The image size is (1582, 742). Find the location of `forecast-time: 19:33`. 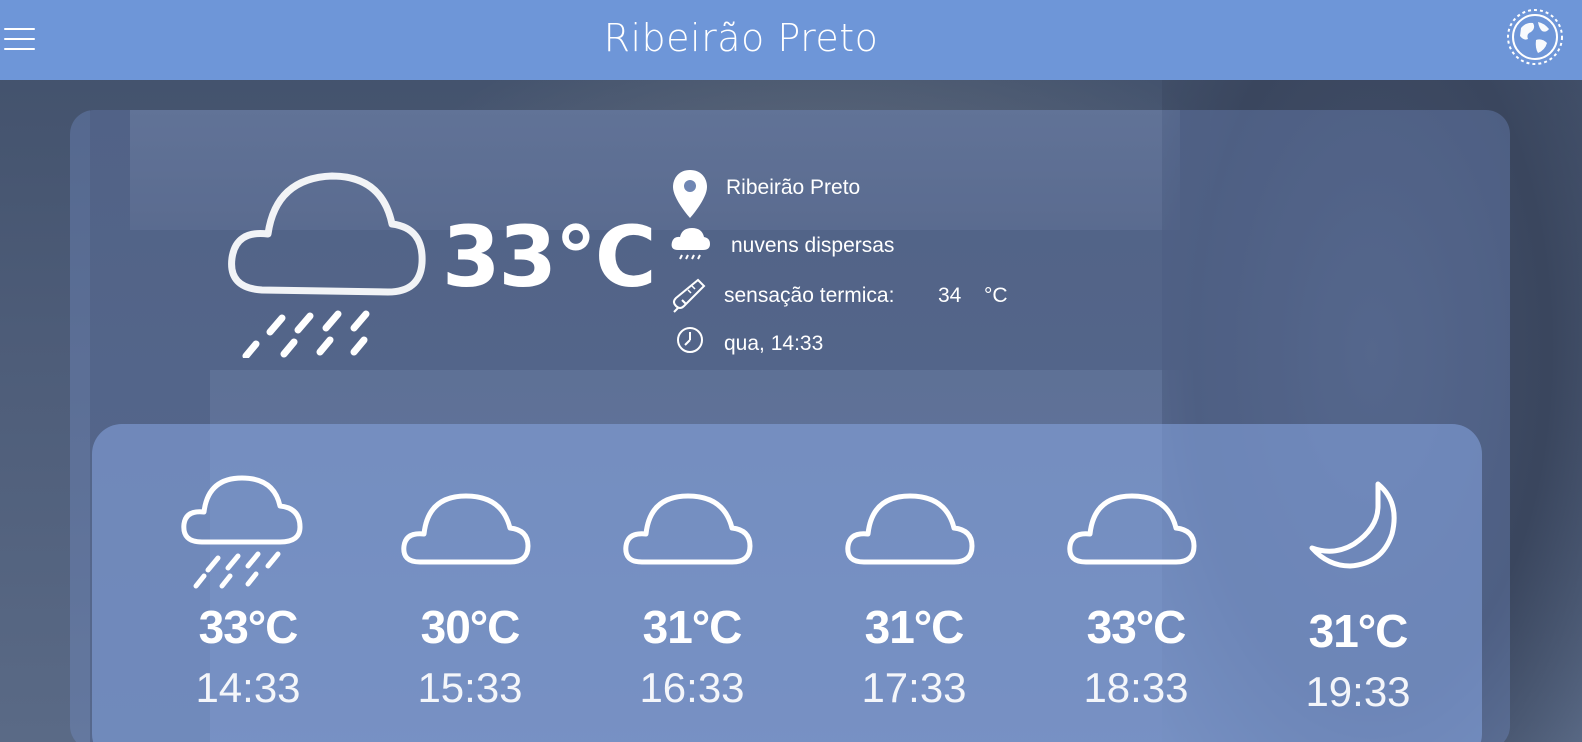

forecast-time: 19:33 is located at coordinates (1358, 691).